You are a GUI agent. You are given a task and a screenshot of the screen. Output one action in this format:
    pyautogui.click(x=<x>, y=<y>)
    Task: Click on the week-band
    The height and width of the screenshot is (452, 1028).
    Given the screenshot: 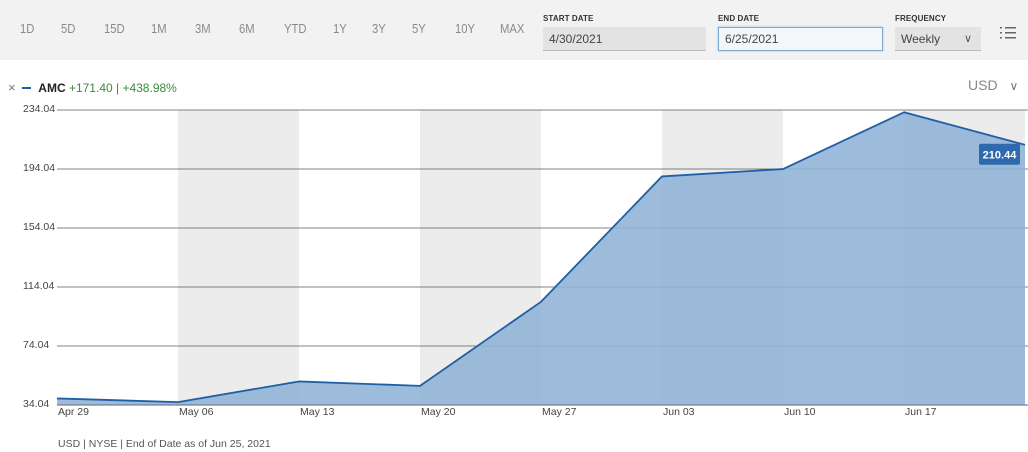 What is the action you would take?
    pyautogui.click(x=238, y=257)
    